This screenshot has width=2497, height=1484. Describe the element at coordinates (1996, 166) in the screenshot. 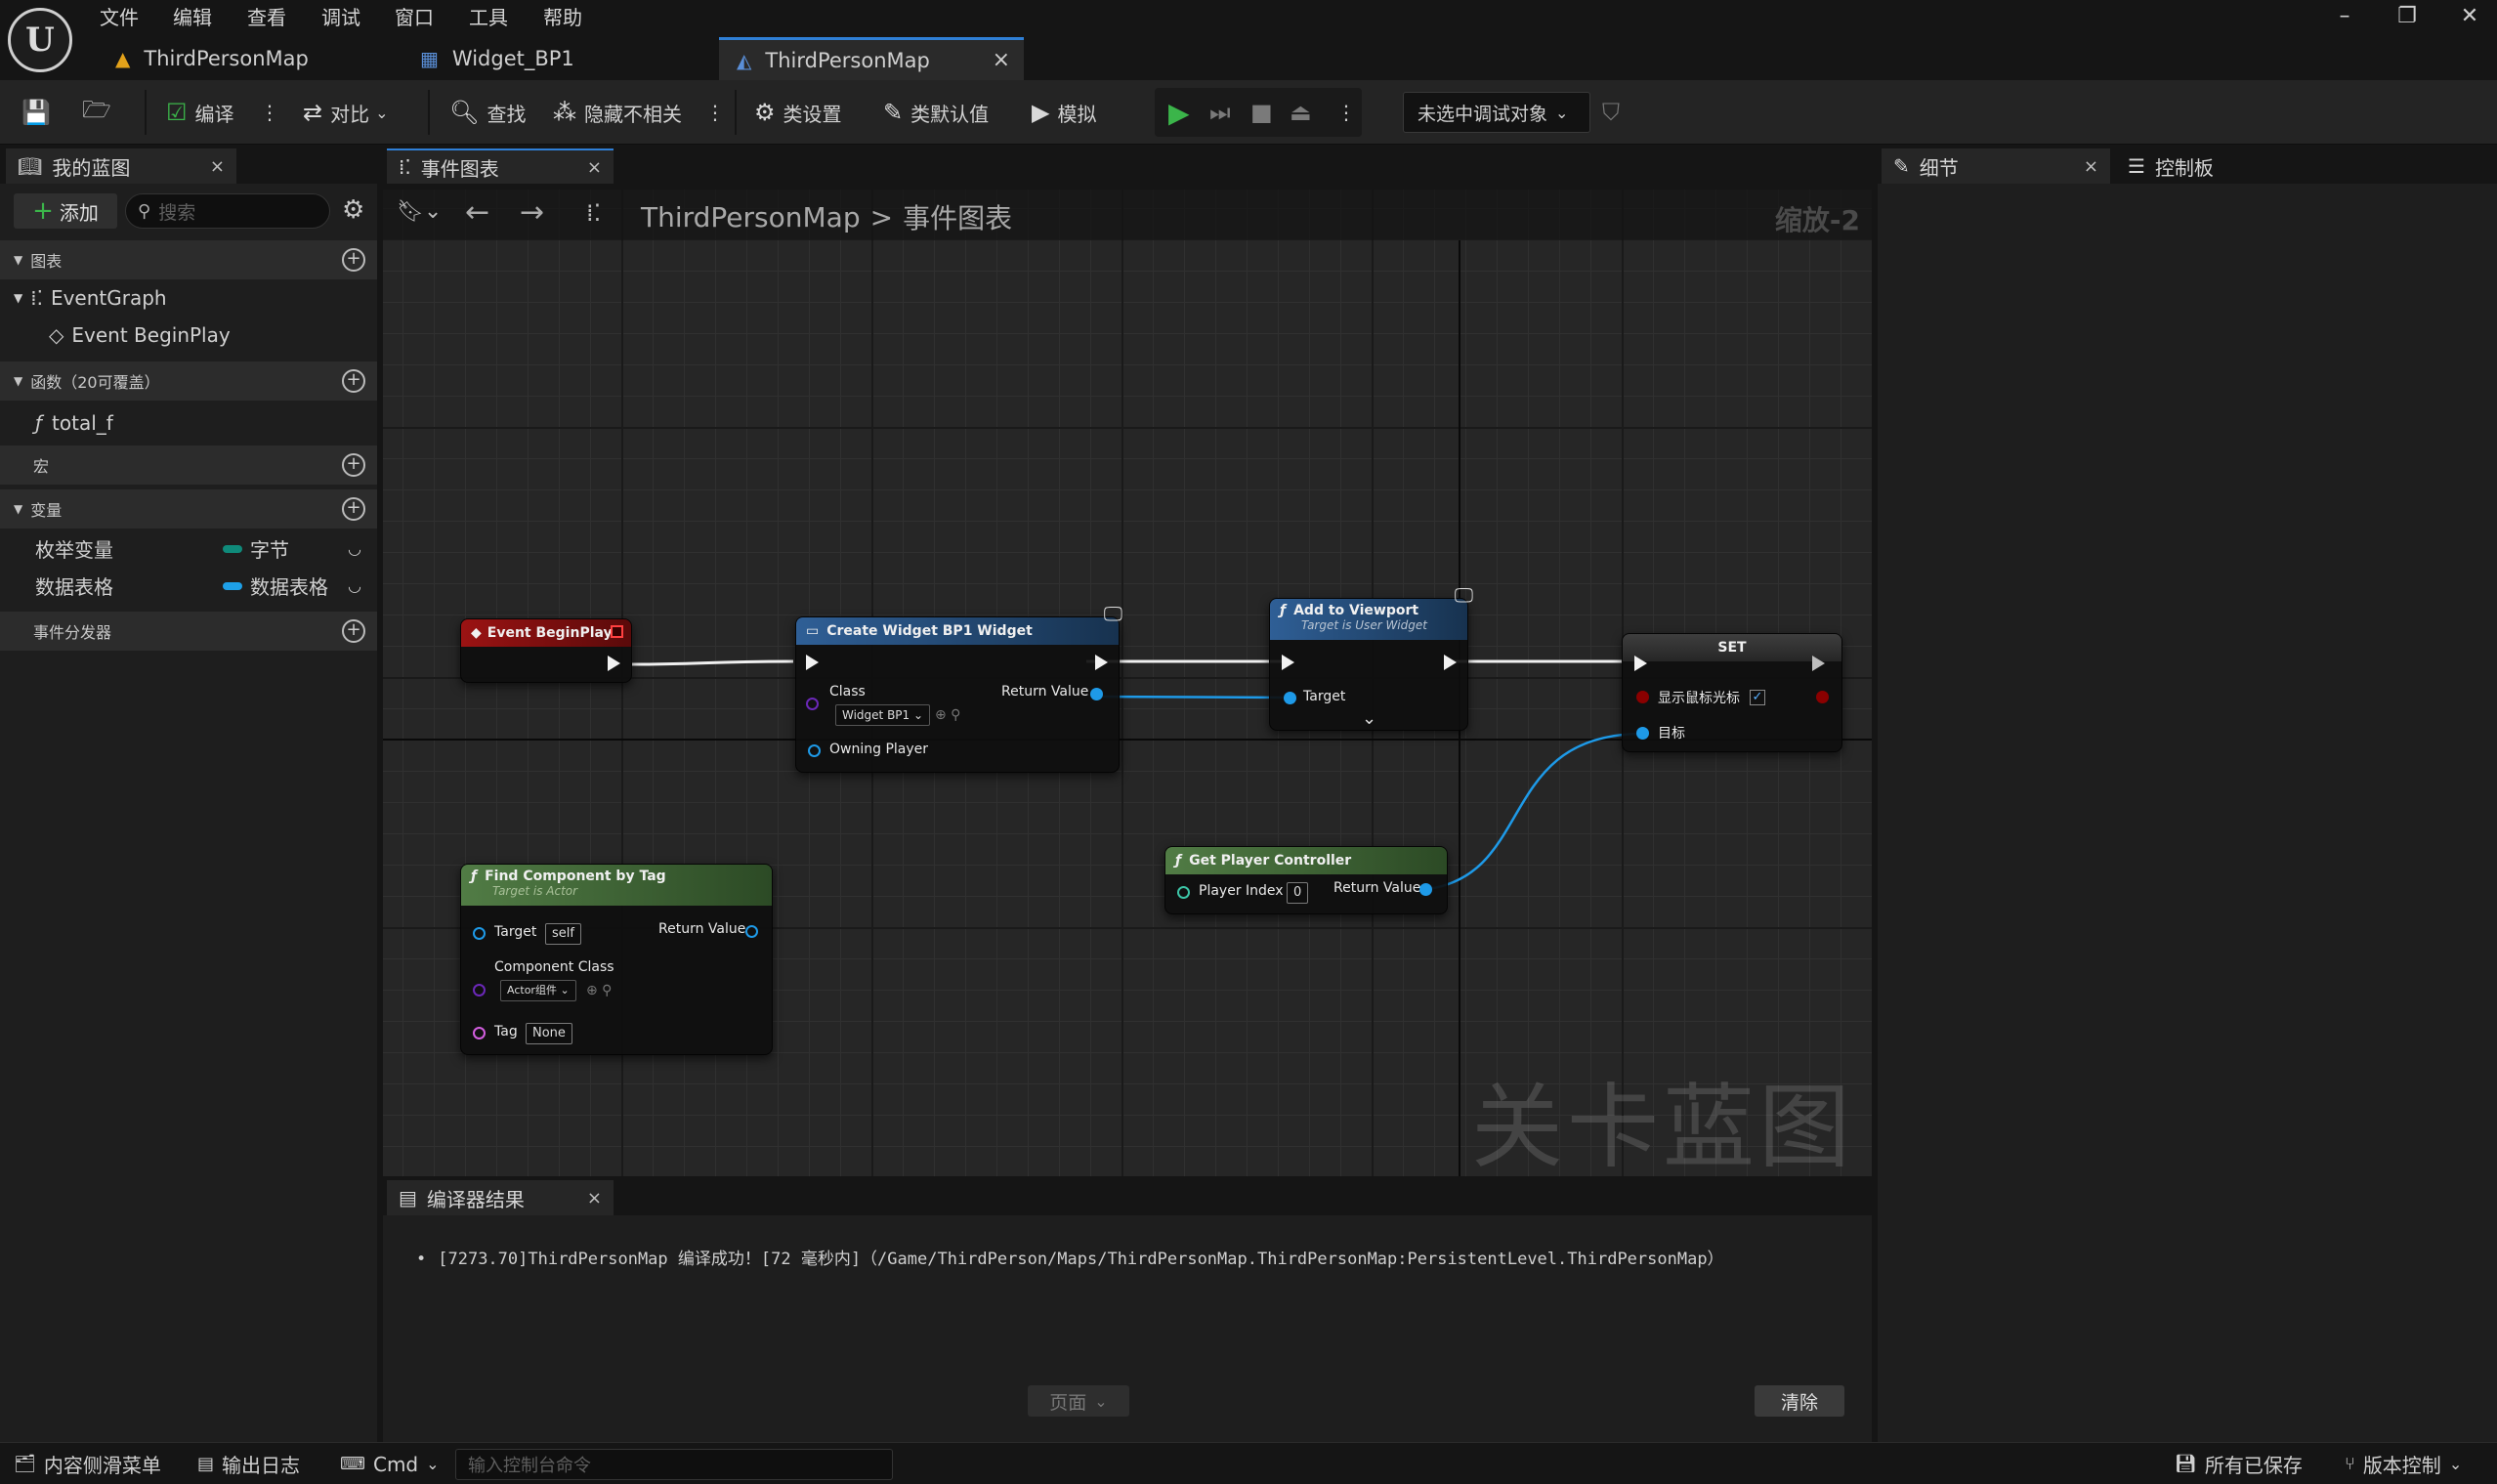

I see `details-tab: ✎ 细节 ×` at that location.